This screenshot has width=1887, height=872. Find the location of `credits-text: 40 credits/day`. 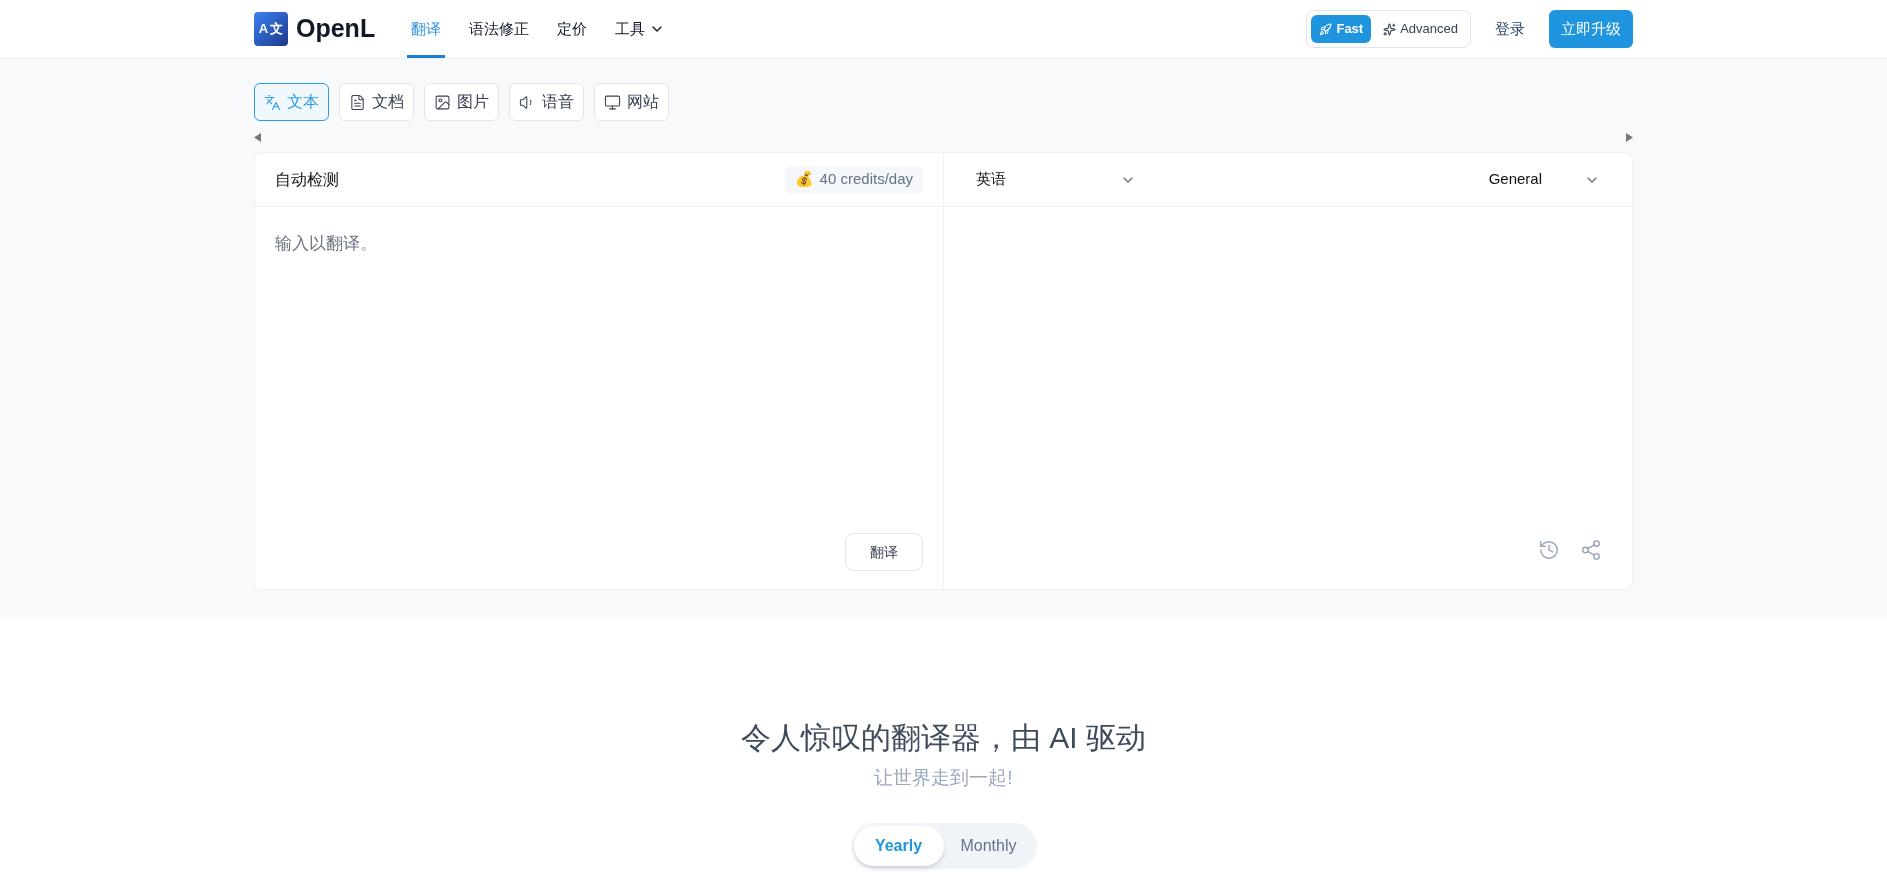

credits-text: 40 credits/day is located at coordinates (866, 179).